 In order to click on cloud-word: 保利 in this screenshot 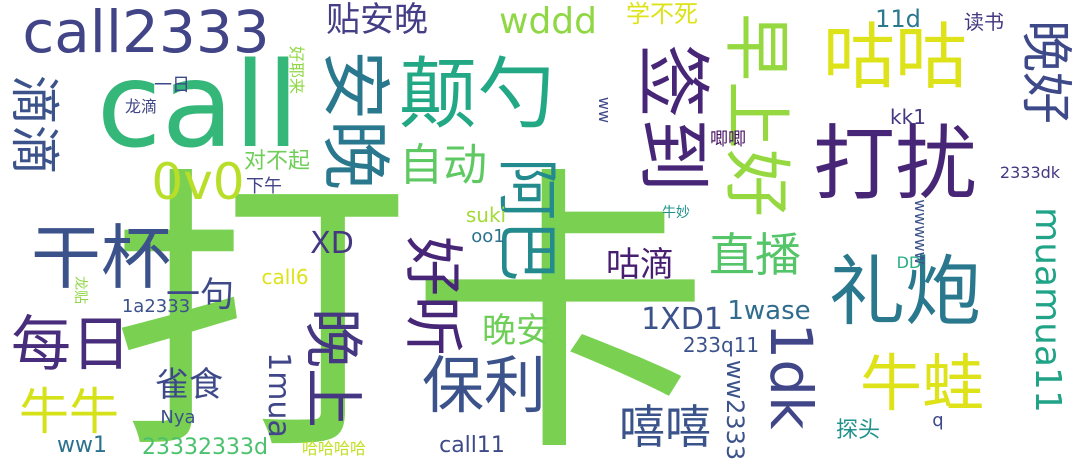, I will do `click(484, 385)`.